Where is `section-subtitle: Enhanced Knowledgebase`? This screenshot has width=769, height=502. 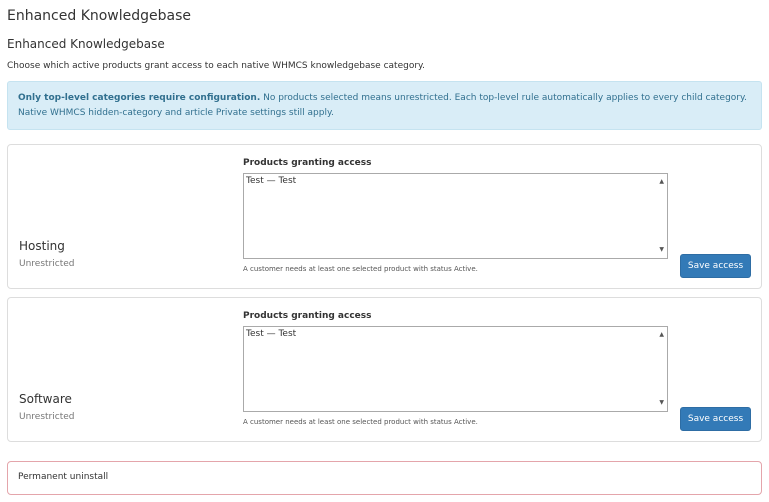
section-subtitle: Enhanced Knowledgebase is located at coordinates (86, 44).